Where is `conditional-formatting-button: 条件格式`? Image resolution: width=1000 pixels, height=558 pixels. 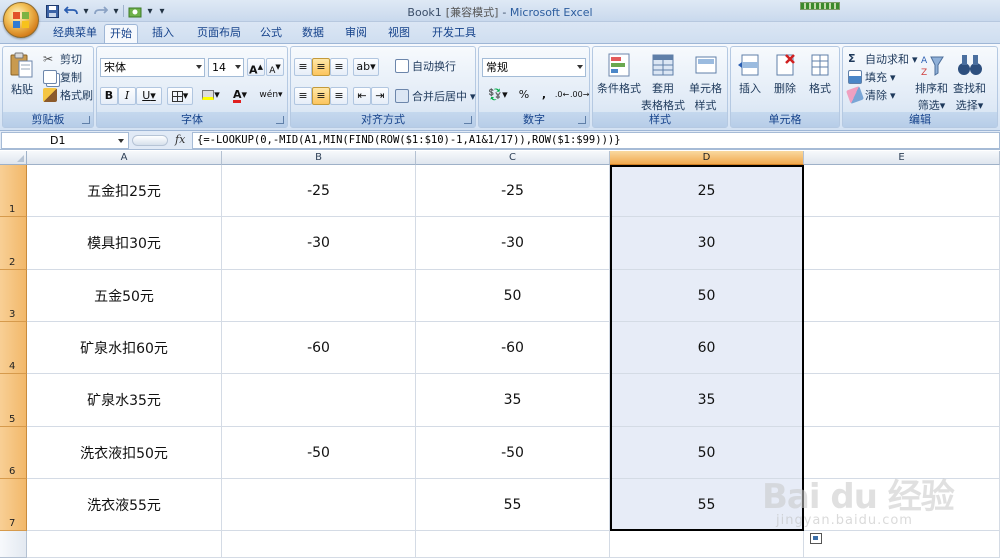
conditional-formatting-button: 条件格式 is located at coordinates (619, 73).